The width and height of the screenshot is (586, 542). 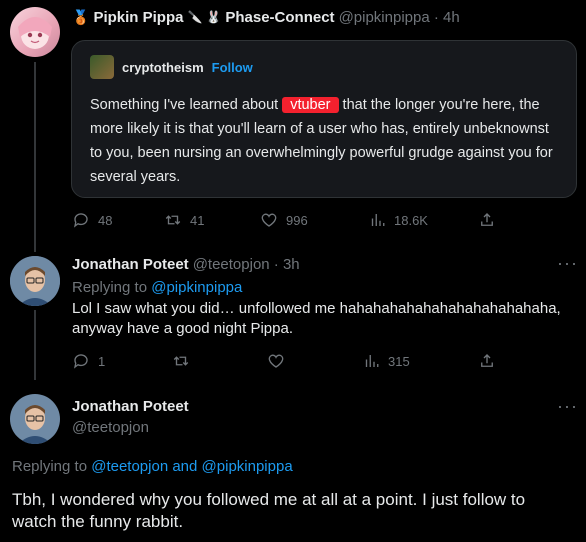 I want to click on reply-button: 1, so click(x=88, y=361).